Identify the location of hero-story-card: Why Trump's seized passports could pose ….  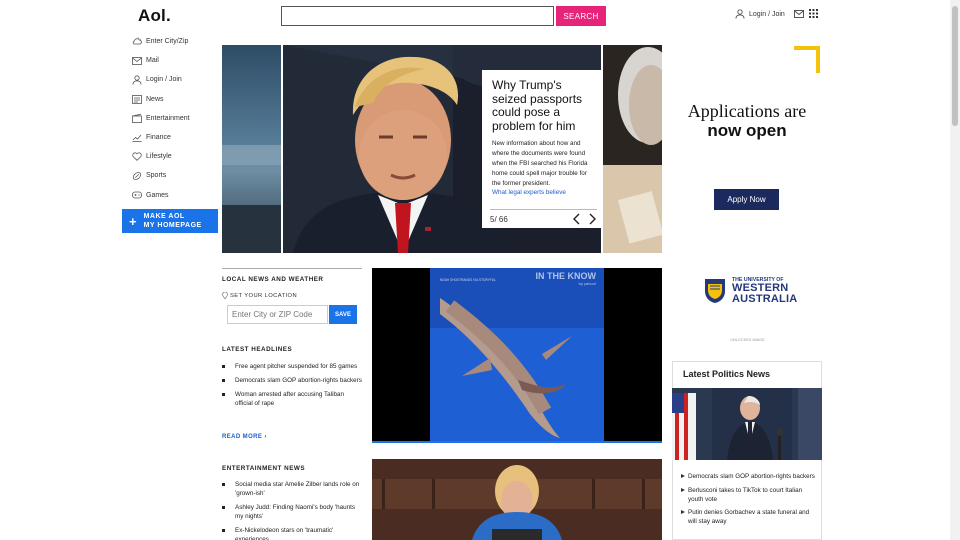
(542, 149).